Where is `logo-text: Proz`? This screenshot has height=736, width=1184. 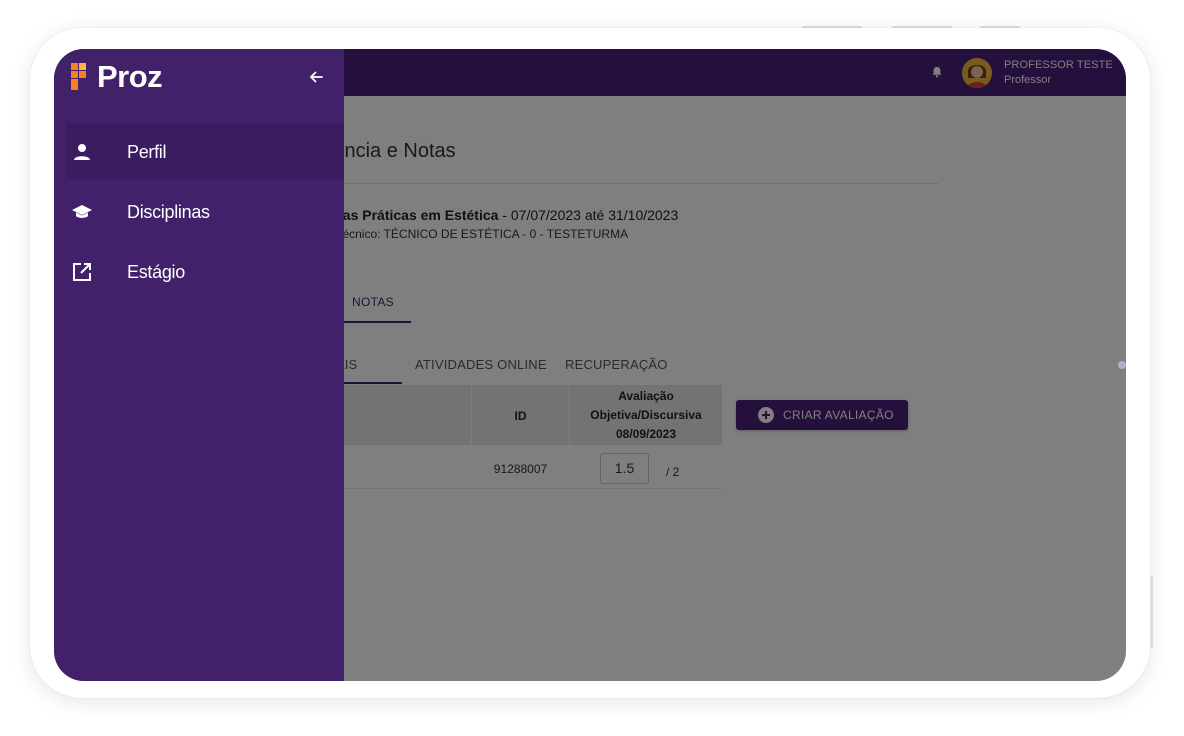
logo-text: Proz is located at coordinates (130, 76).